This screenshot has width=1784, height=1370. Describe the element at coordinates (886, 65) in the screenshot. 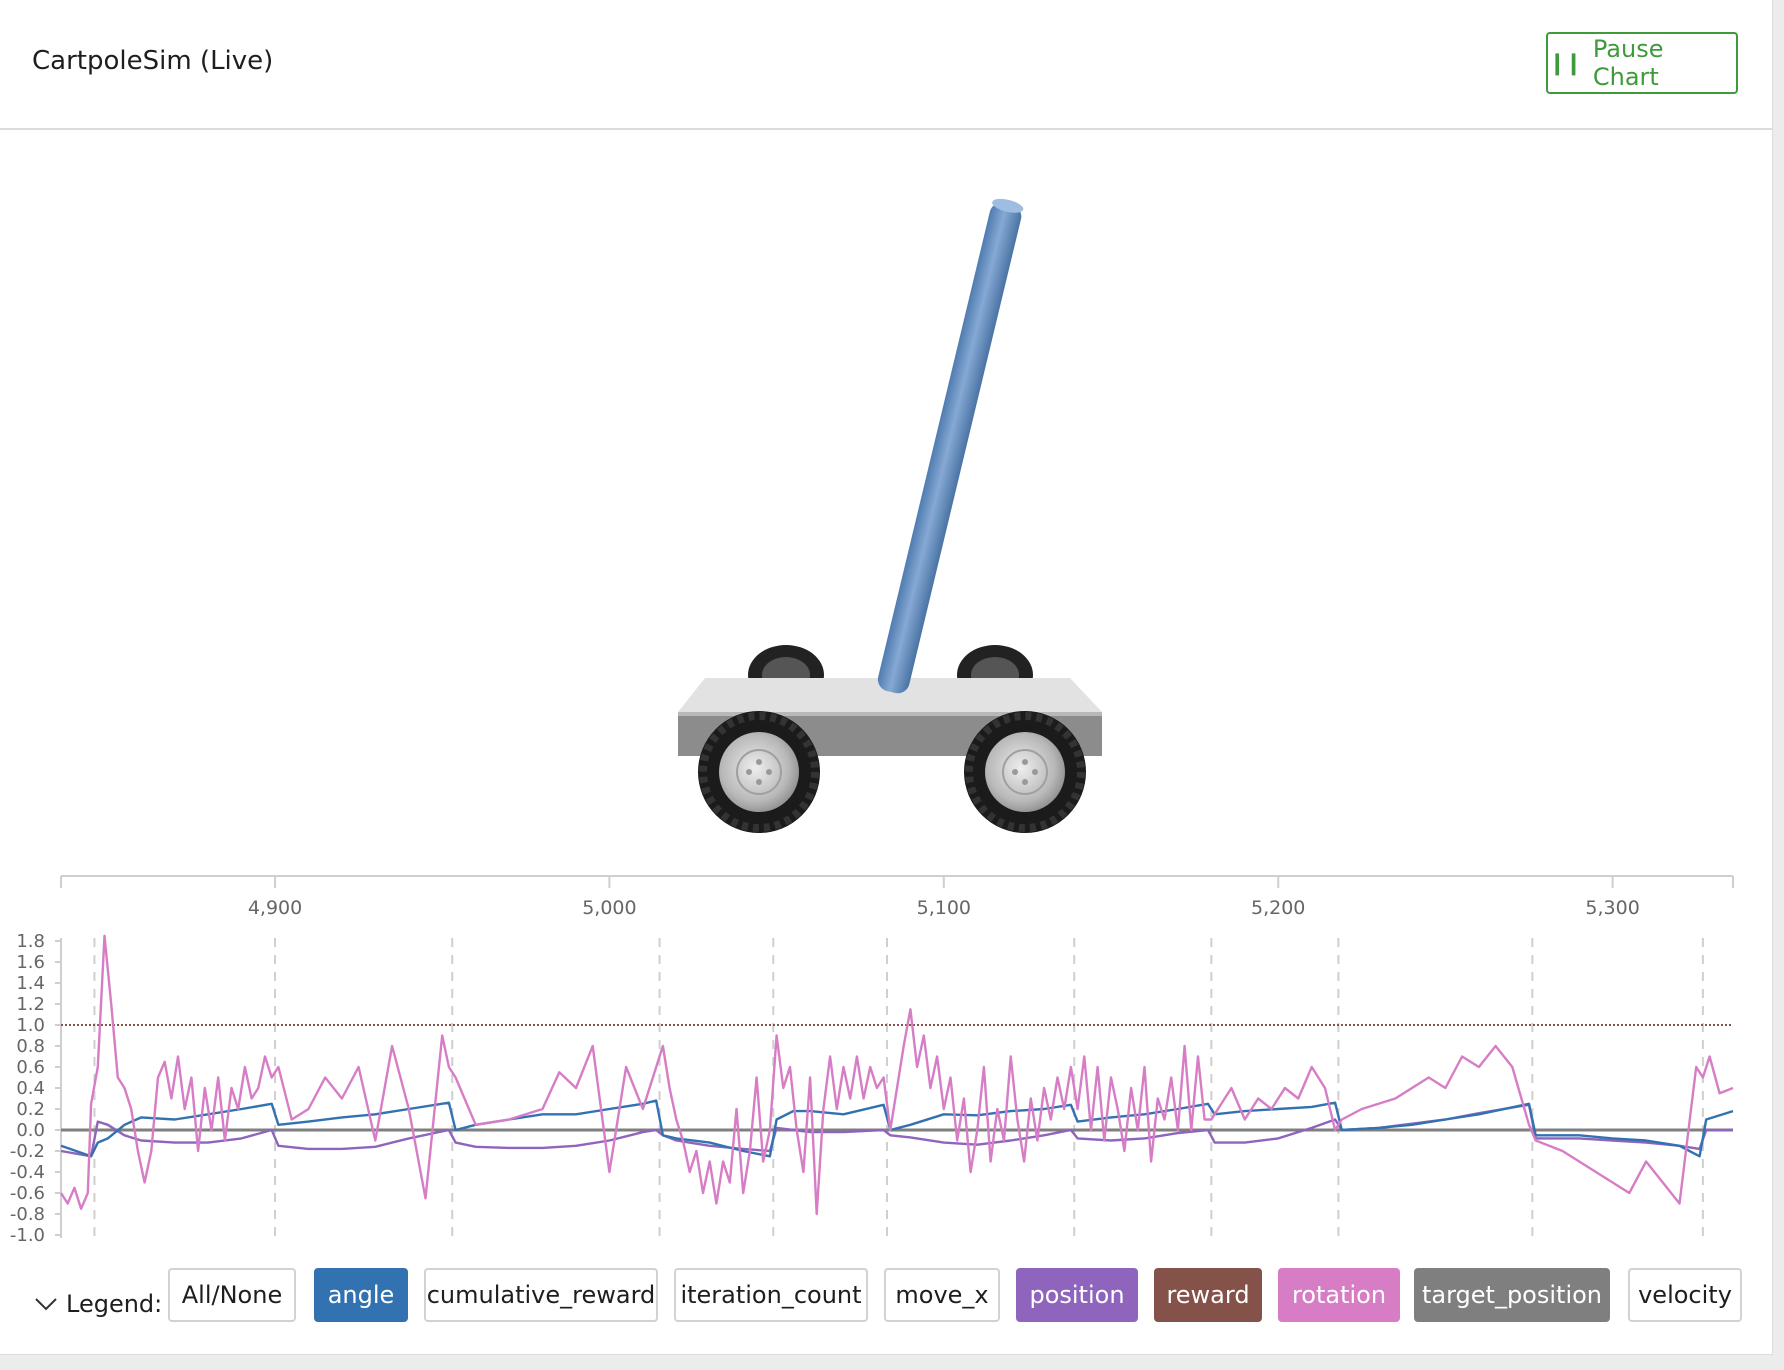

I see `header-bar: CartpoleSim (Live) ❙❙ Pause Chart` at that location.